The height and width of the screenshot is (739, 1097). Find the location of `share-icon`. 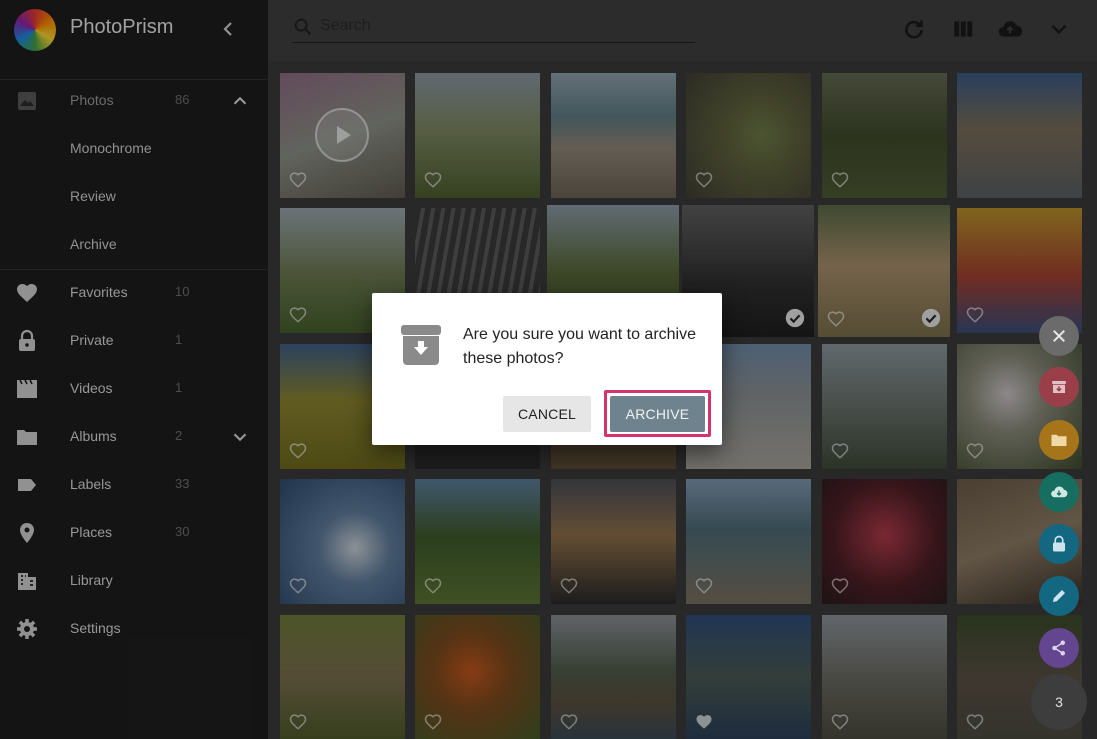

share-icon is located at coordinates (1058, 648).